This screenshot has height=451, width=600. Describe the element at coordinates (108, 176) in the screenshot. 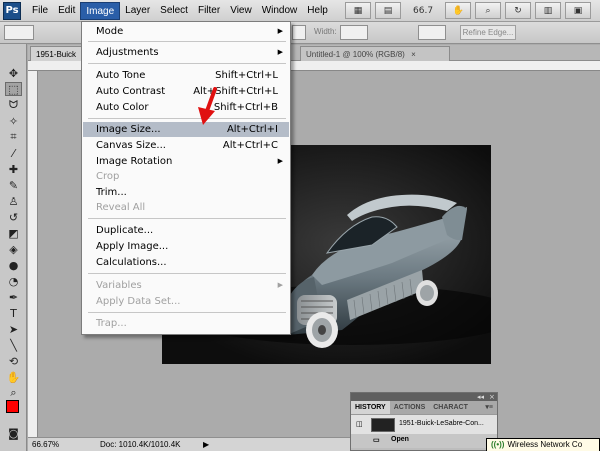

I see `menu-item-label: Crop` at that location.